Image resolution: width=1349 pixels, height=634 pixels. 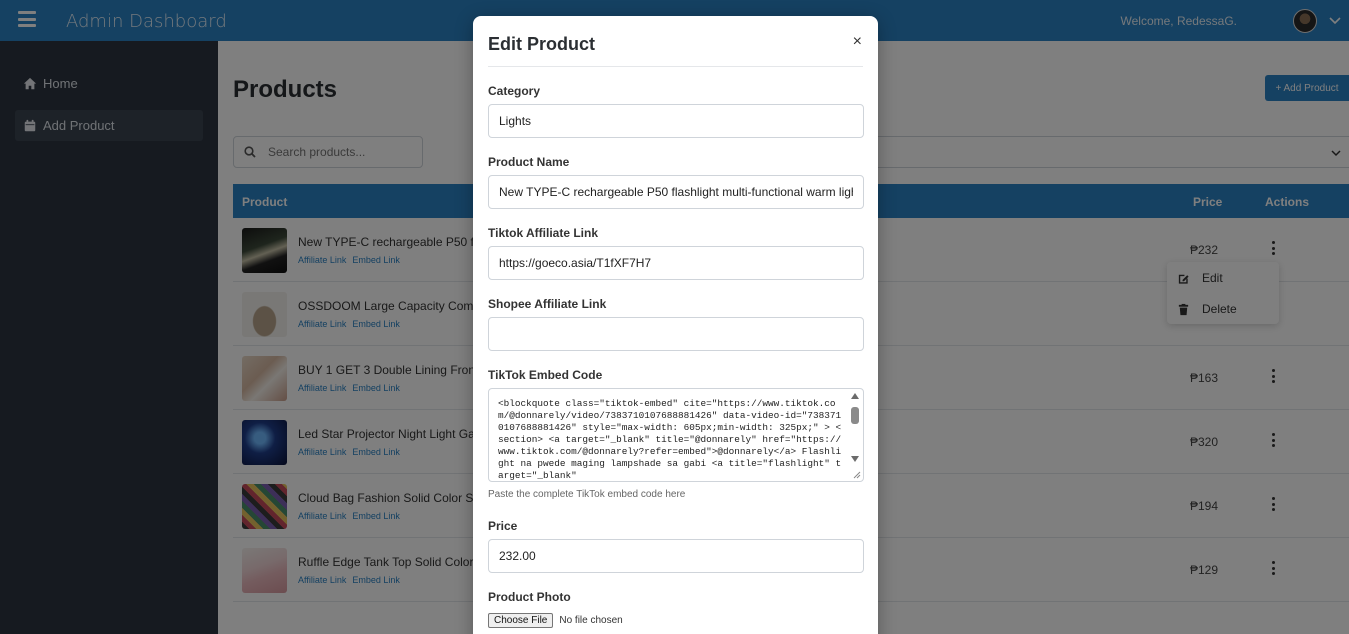 I want to click on modal-title: Edit Product, so click(x=541, y=44).